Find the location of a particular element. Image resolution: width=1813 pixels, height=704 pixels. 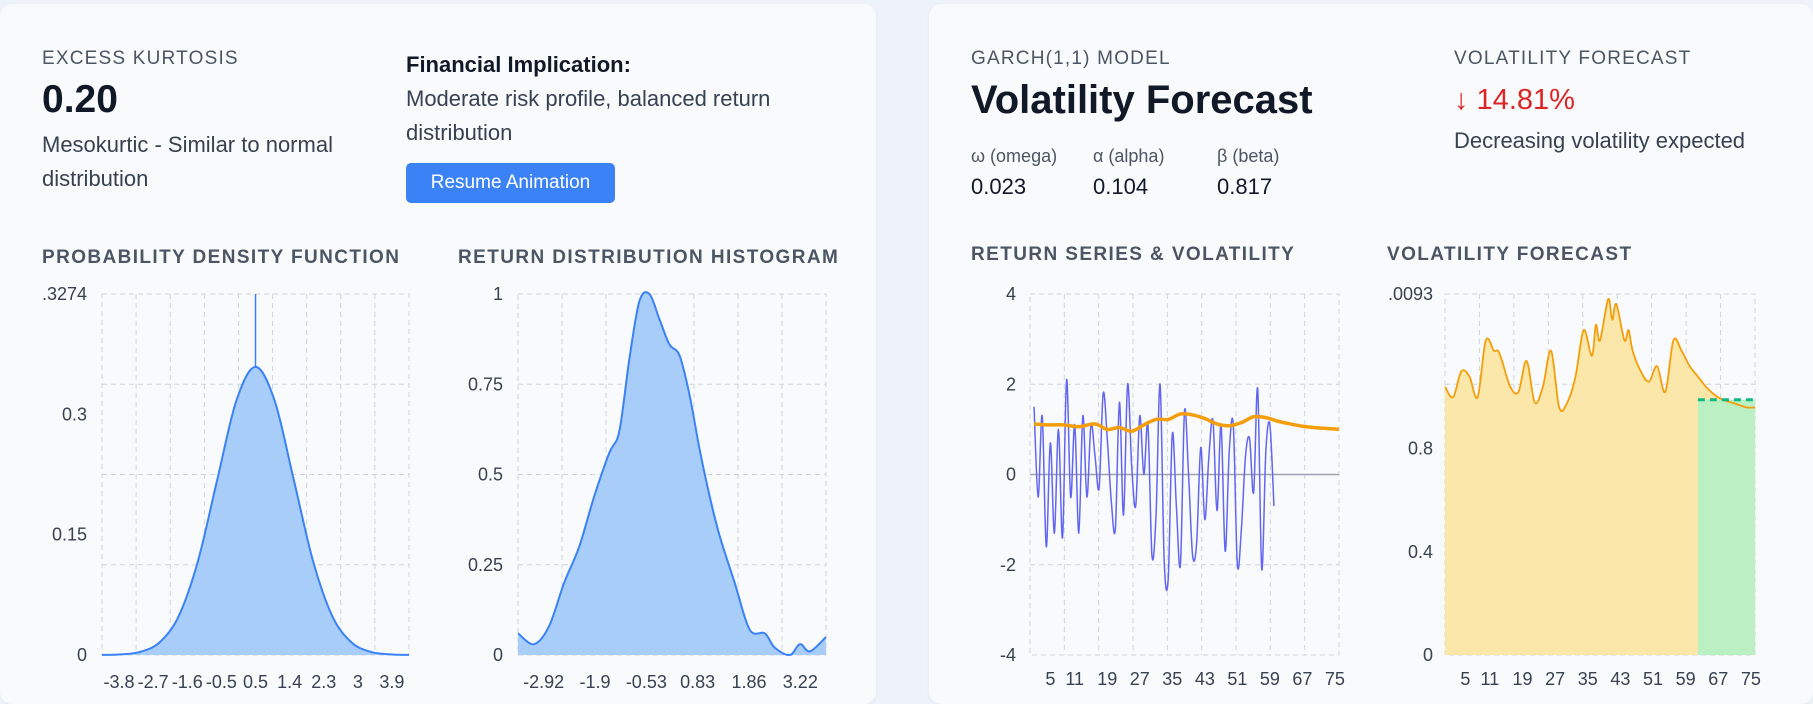

x-tick-label: 59 is located at coordinates (1686, 679).